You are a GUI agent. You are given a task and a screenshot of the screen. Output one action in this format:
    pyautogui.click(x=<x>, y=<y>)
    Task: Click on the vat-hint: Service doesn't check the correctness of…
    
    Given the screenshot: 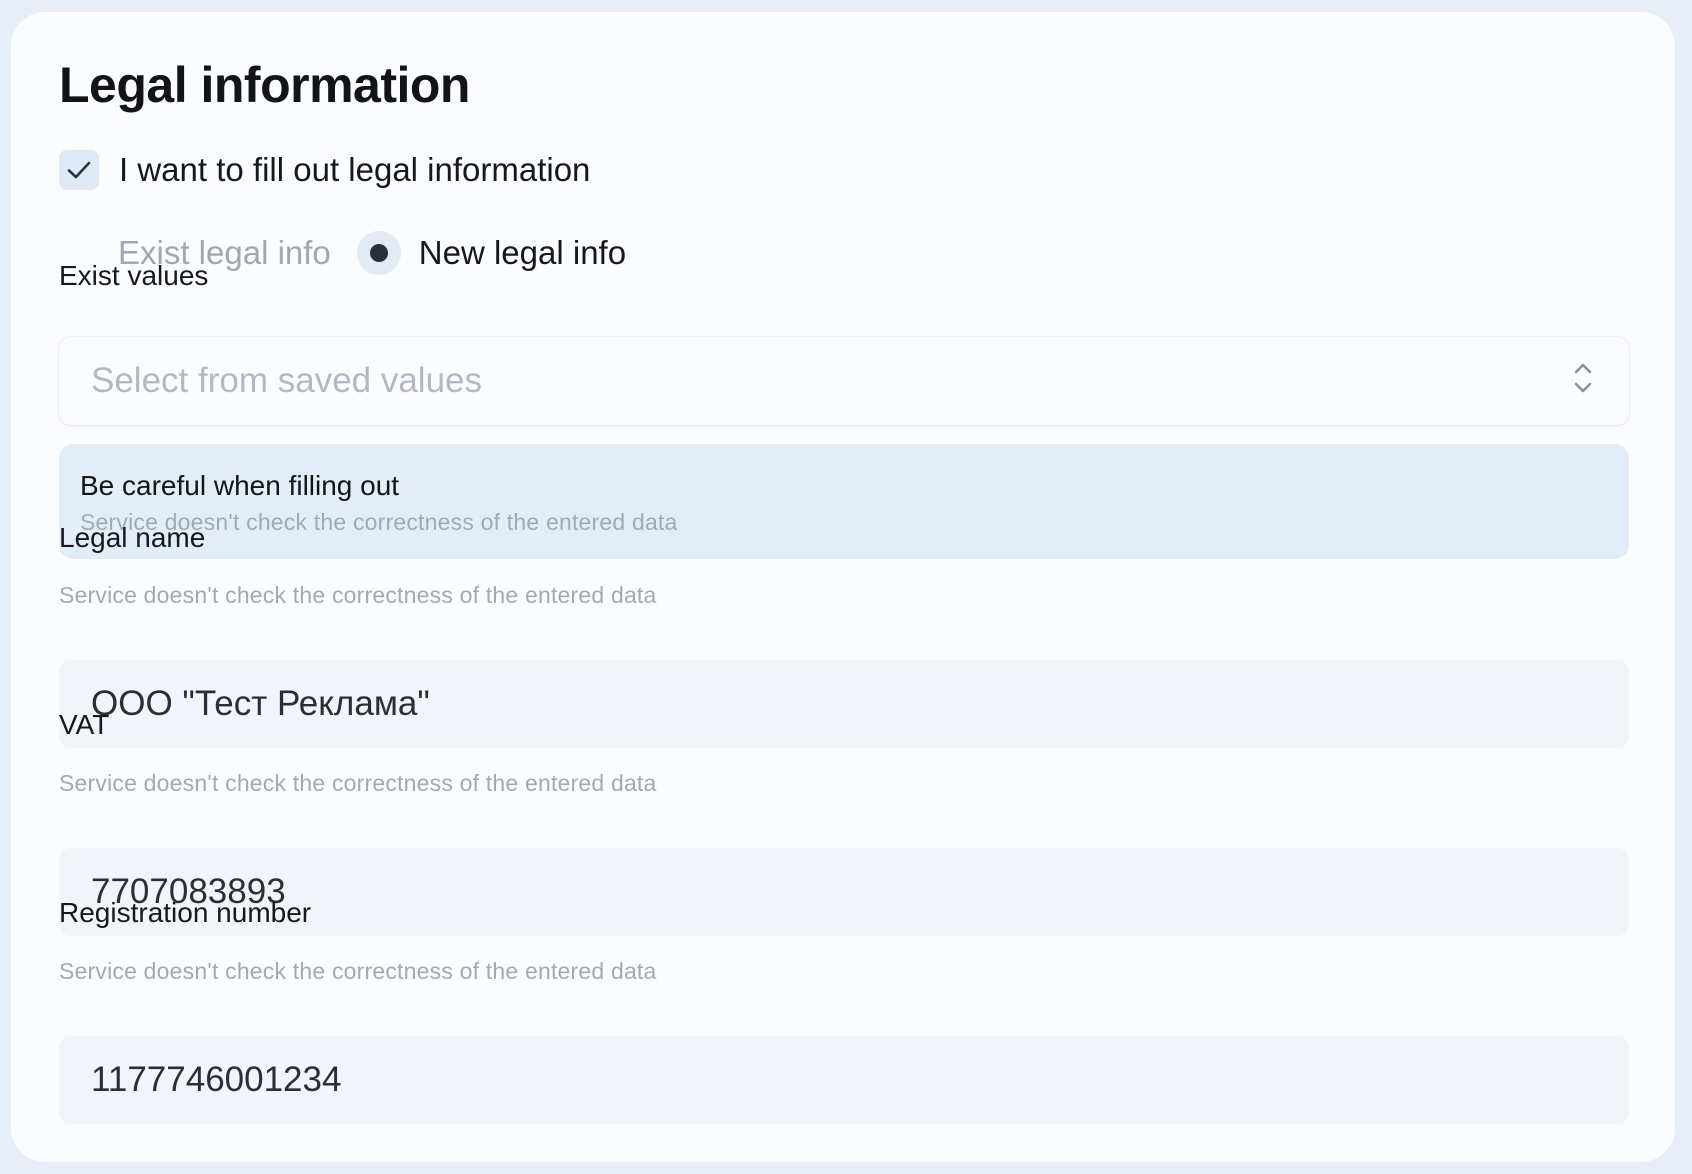 What is the action you would take?
    pyautogui.click(x=358, y=783)
    